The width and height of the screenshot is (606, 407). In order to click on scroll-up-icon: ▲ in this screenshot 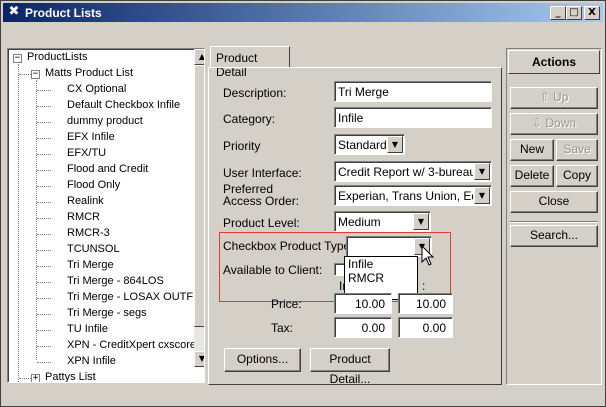, I will do `click(199, 57)`.